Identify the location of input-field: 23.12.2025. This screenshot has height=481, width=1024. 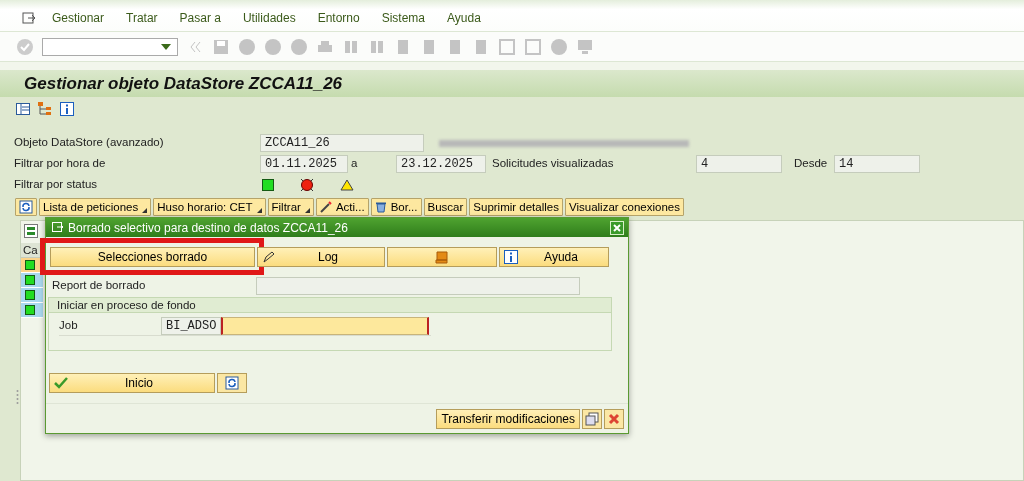
(441, 164).